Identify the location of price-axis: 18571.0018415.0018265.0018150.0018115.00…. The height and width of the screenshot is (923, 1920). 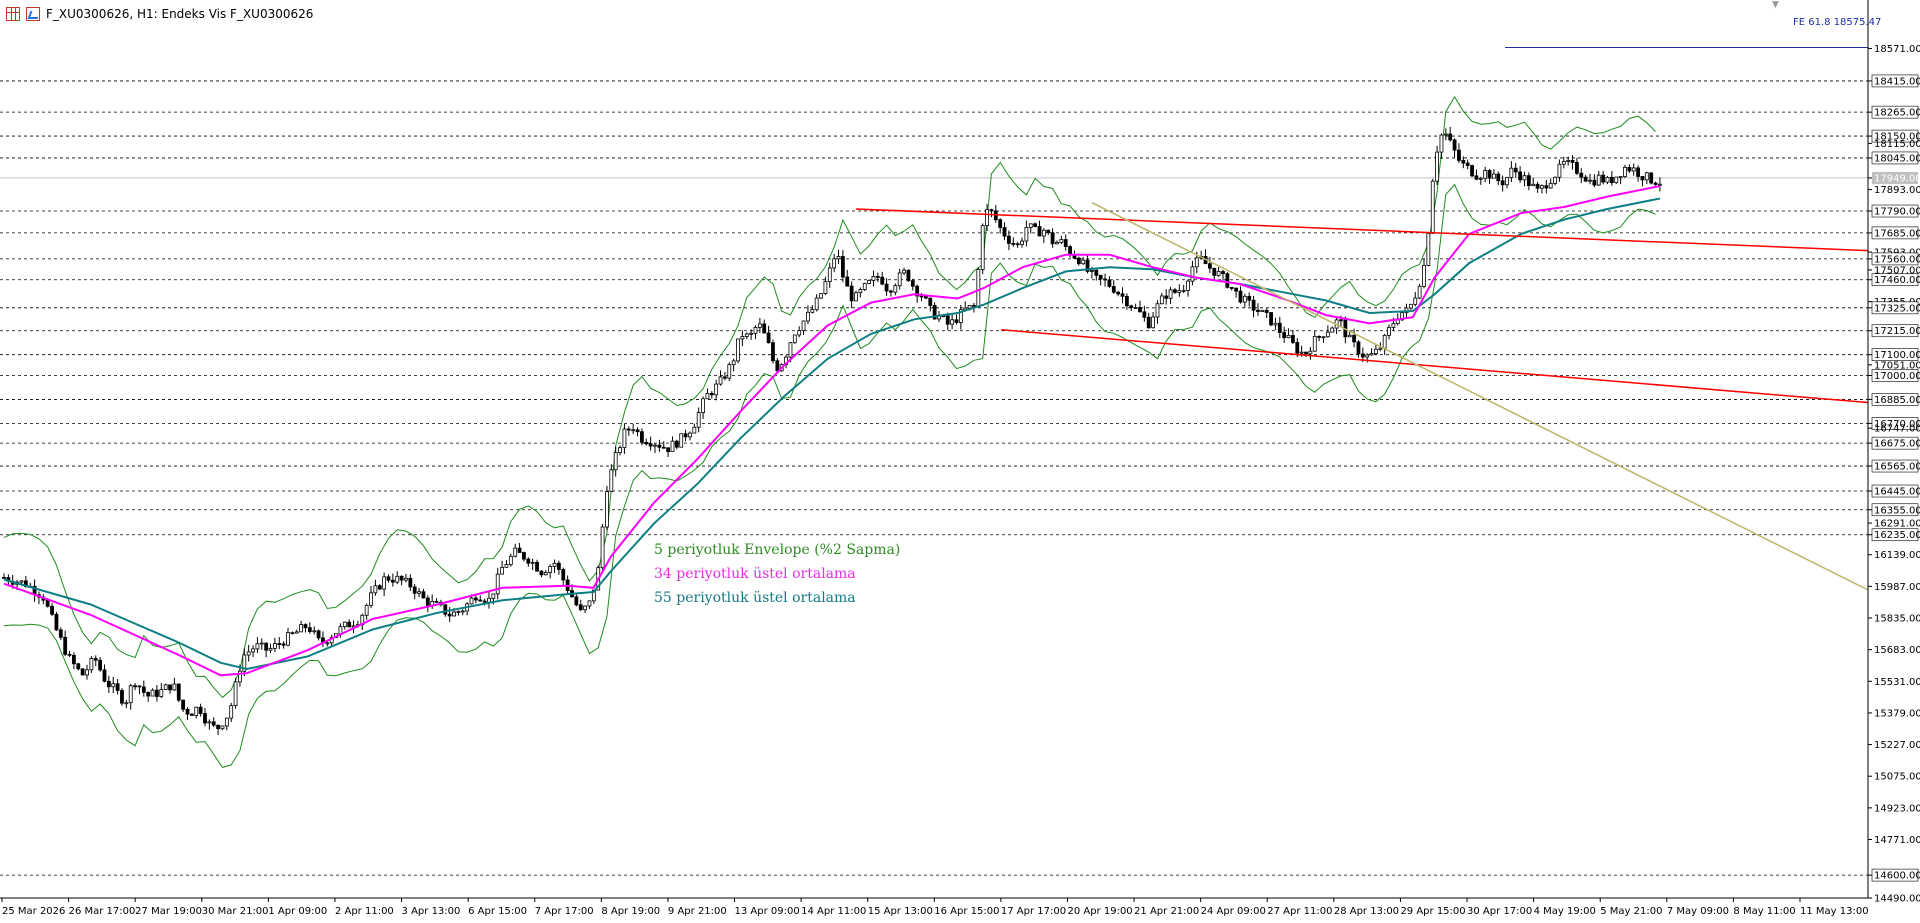
(1893, 452).